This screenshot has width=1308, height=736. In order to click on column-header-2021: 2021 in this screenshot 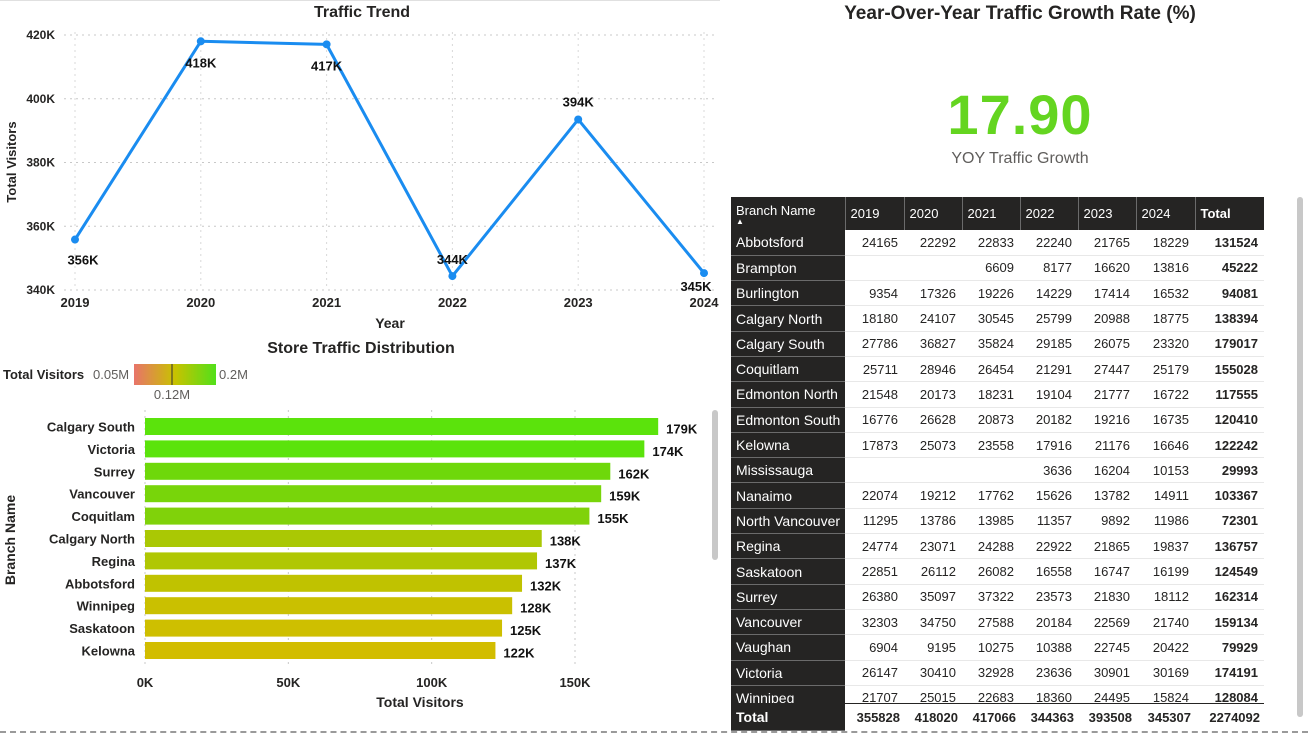, I will do `click(991, 213)`.